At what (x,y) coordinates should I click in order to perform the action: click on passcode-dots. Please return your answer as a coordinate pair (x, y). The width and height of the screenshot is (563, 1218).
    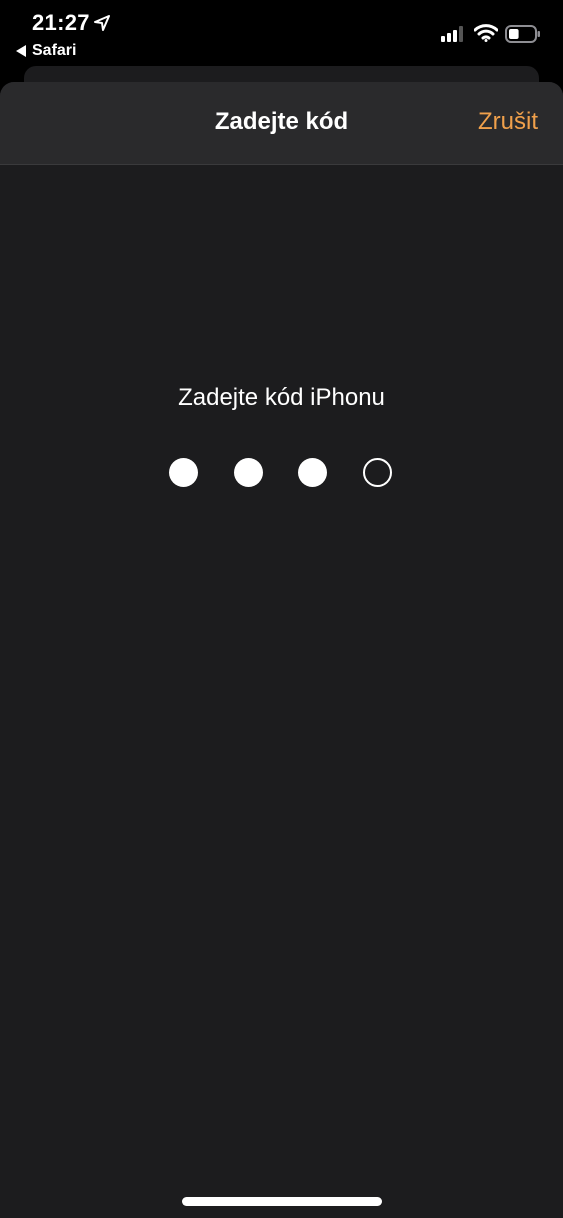
    Looking at the image, I should click on (281, 473).